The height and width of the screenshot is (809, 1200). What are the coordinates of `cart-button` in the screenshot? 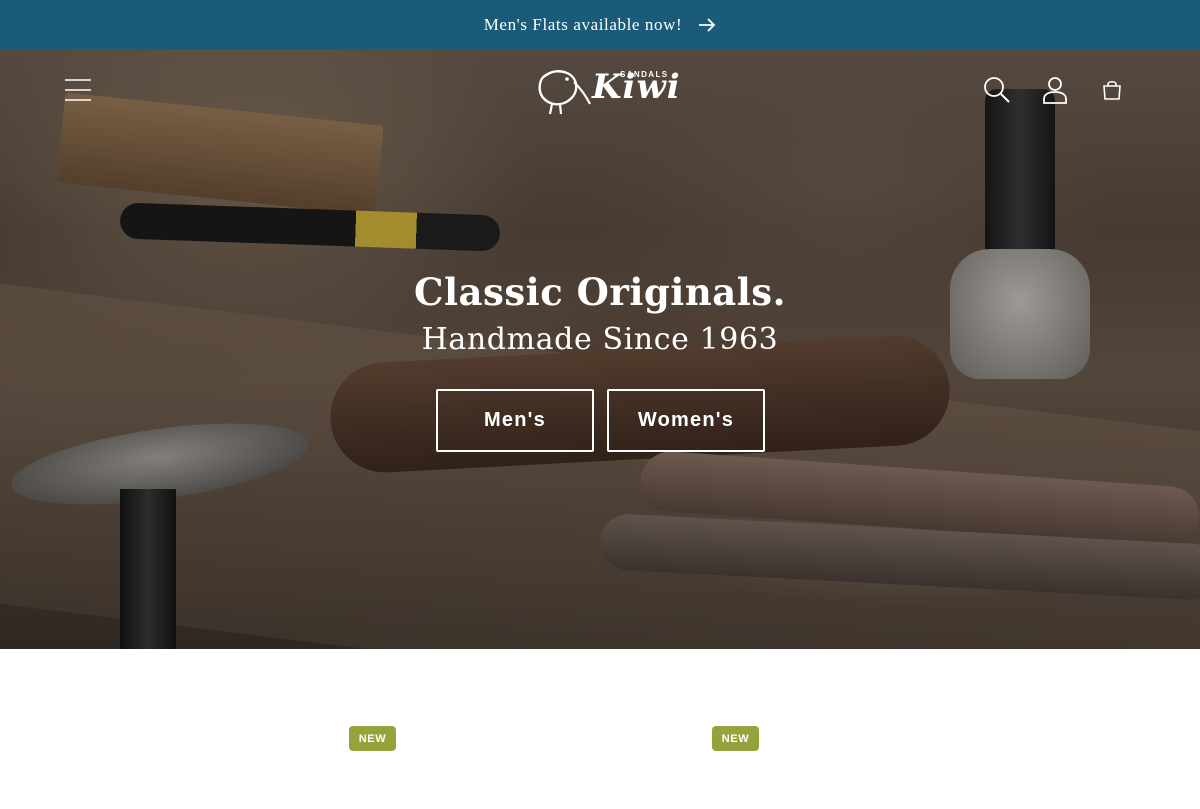 It's located at (1112, 92).